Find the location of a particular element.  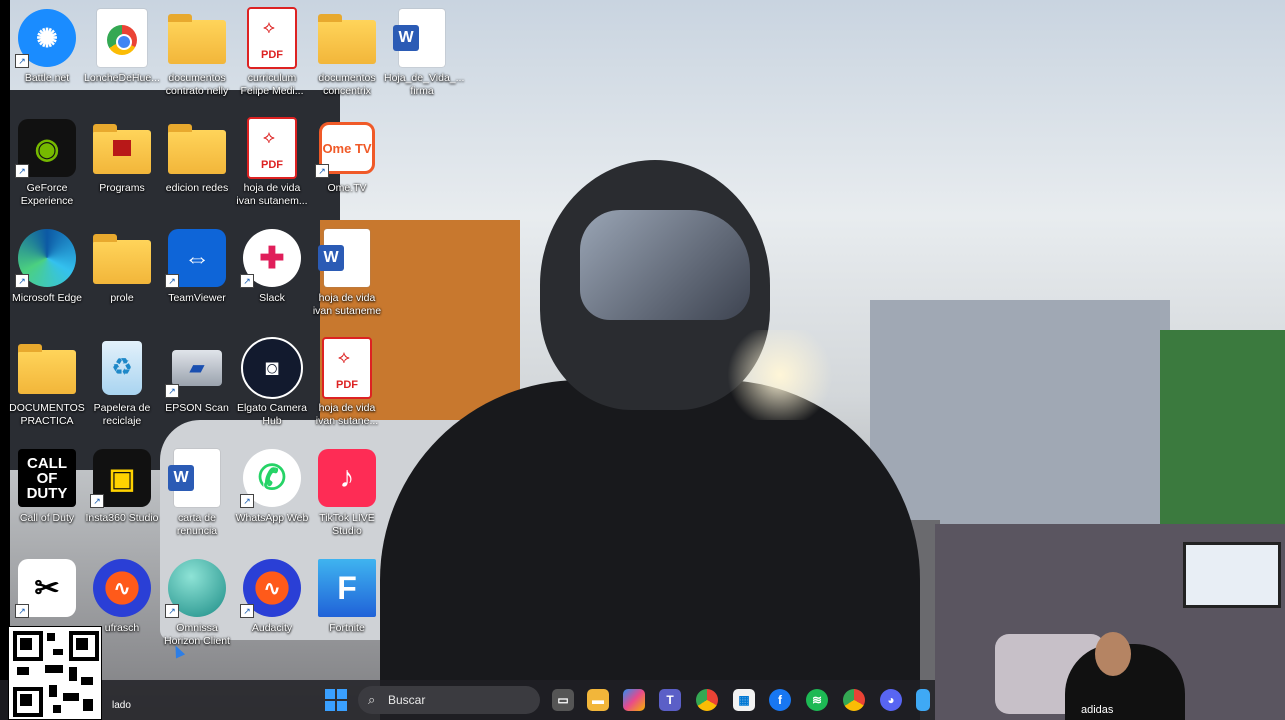

icon-label: TeamViewer is located at coordinates (197, 298).